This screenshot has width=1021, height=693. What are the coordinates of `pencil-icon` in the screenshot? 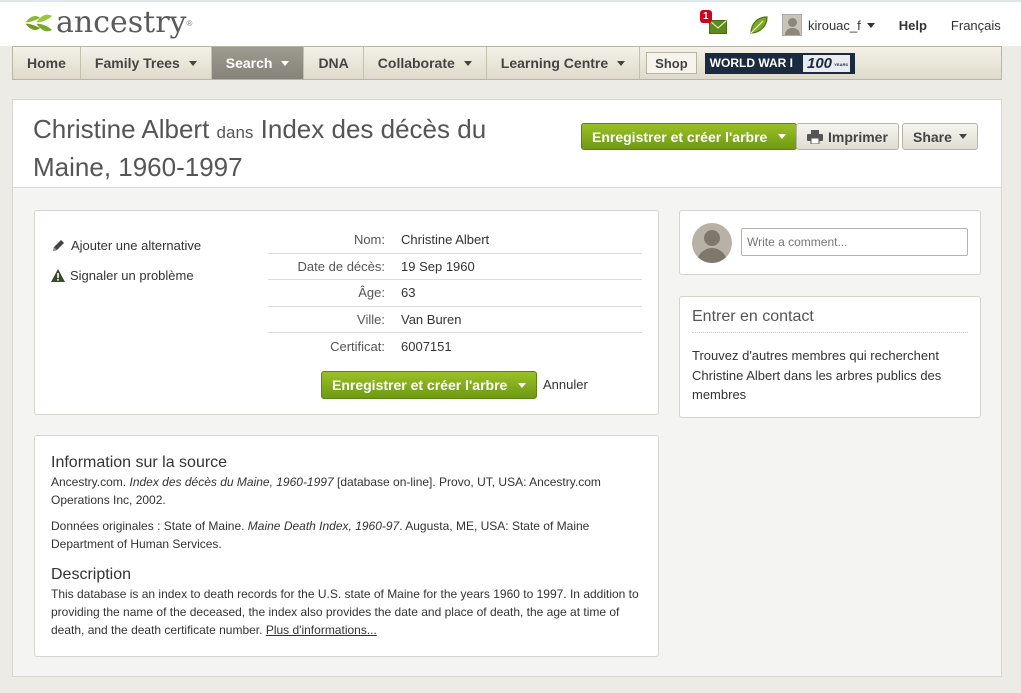 It's located at (58, 245).